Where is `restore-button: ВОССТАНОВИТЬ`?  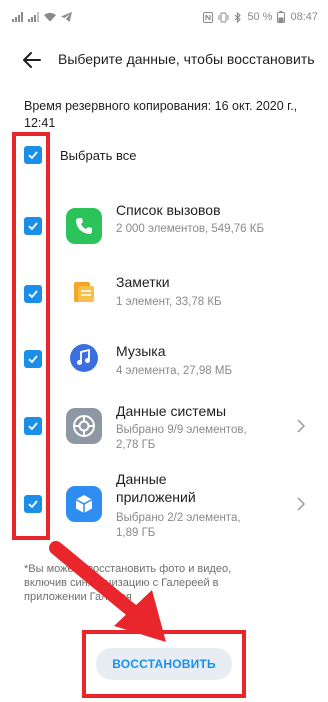 restore-button: ВОССТАНОВИТЬ is located at coordinates (164, 664).